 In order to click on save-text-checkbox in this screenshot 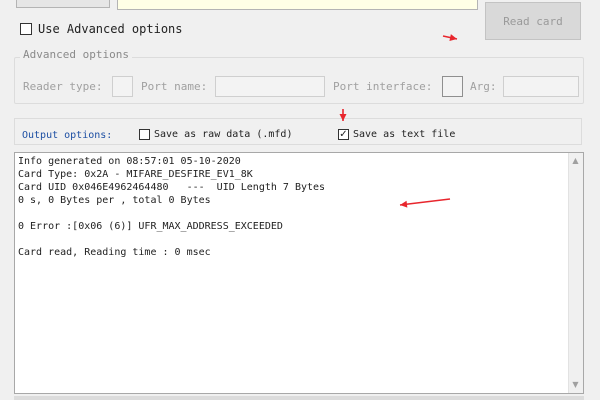, I will do `click(343, 134)`.